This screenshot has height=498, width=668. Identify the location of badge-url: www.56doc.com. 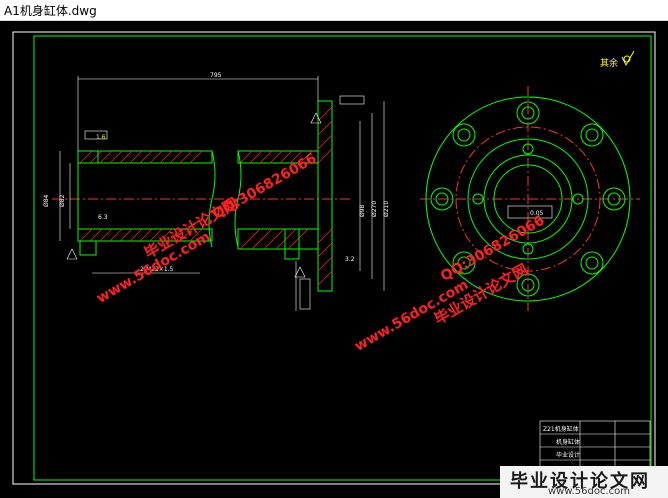
(589, 491).